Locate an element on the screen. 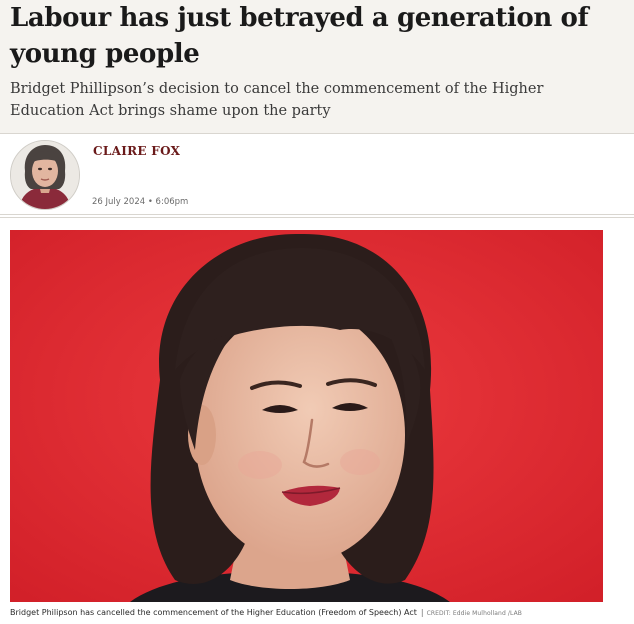 The image size is (634, 624). publish-timestamp: 26 July 2024 • 6:06pm is located at coordinates (140, 202).